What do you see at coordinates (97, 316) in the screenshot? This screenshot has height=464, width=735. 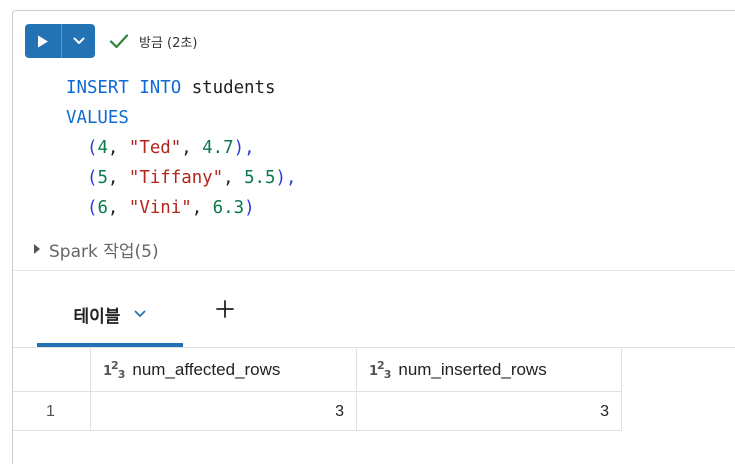 I see `tab-label: 테이블` at bounding box center [97, 316].